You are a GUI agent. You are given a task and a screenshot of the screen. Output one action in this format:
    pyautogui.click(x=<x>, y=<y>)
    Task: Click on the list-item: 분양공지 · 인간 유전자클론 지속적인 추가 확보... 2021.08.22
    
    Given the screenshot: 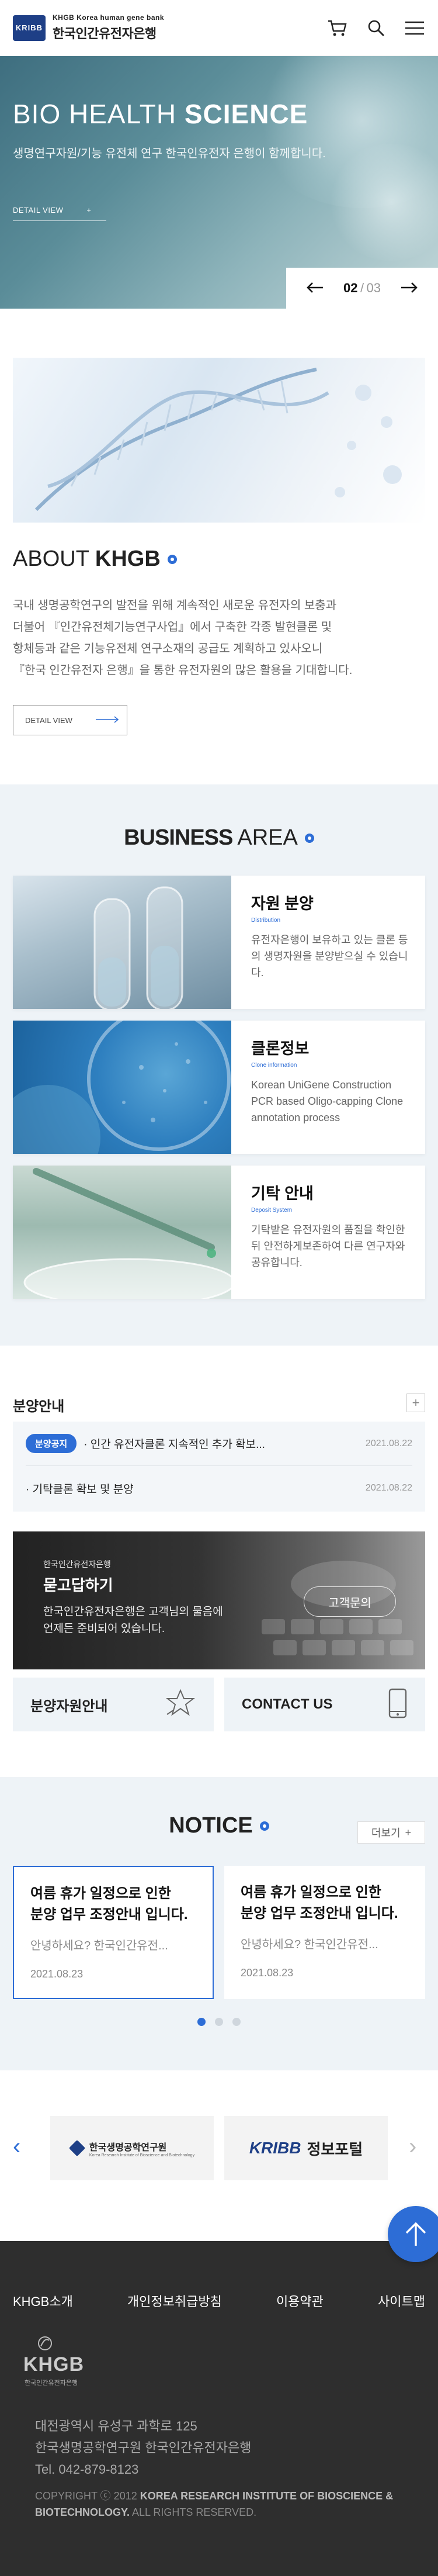 What is the action you would take?
    pyautogui.click(x=219, y=1444)
    